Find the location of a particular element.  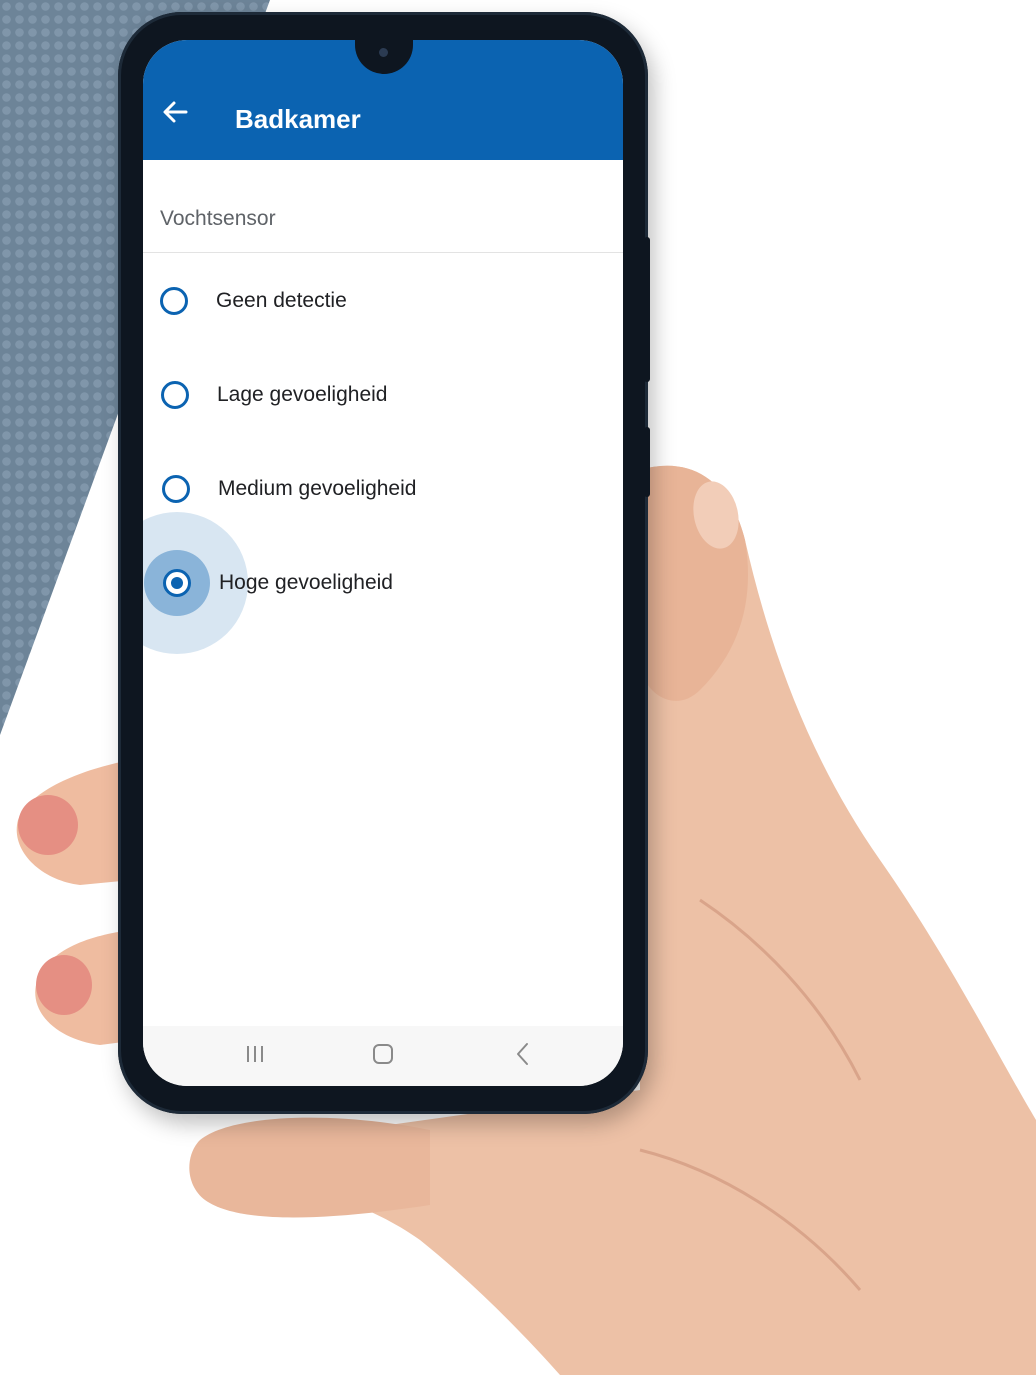

arrow-left-icon is located at coordinates (175, 112).